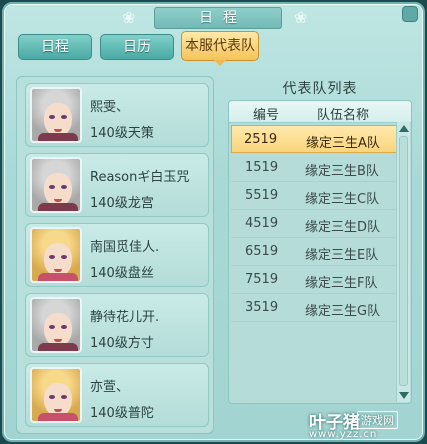 The height and width of the screenshot is (444, 427). I want to click on player-level: 140级盘丝, so click(122, 273).